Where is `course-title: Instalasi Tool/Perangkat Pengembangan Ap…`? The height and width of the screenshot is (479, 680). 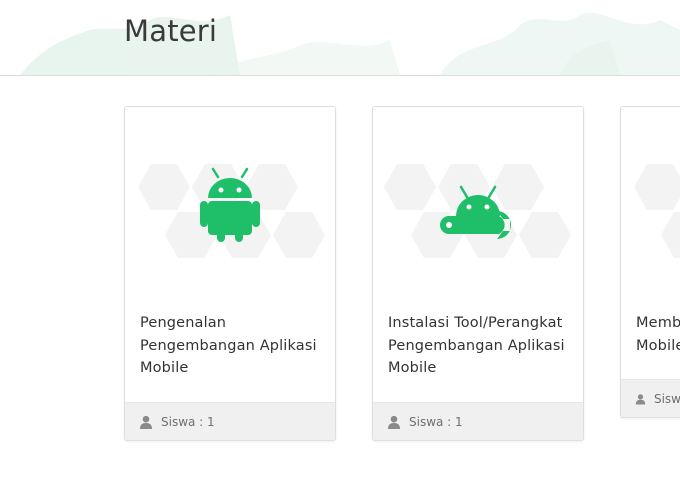 course-title: Instalasi Tool/Perangkat Pengembangan Ap… is located at coordinates (478, 357).